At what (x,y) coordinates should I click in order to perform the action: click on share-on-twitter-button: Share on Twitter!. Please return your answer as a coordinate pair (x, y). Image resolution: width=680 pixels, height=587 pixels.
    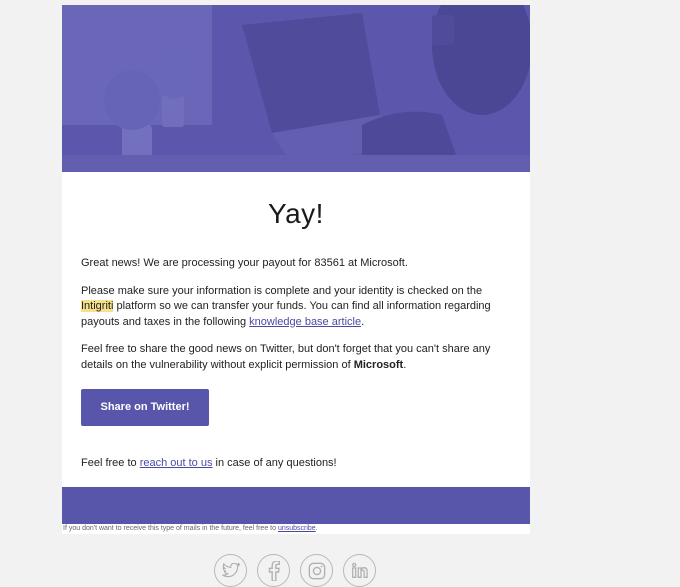
    Looking at the image, I should click on (145, 407).